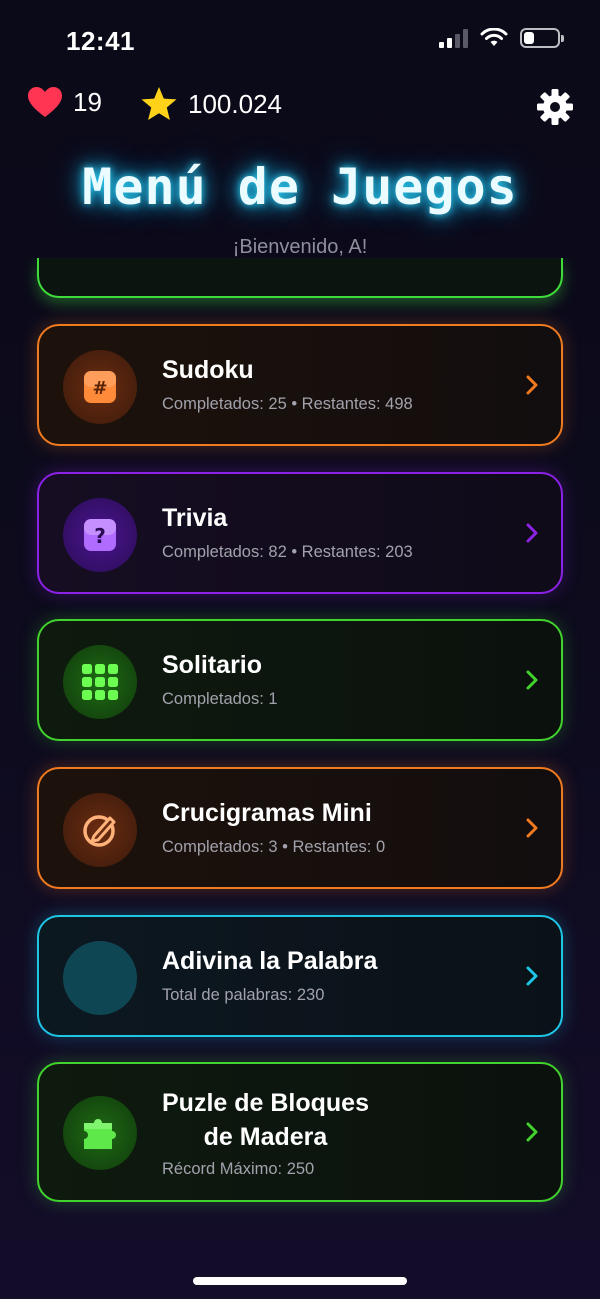  What do you see at coordinates (64, 102) in the screenshot?
I see `lives-counter: 19` at bounding box center [64, 102].